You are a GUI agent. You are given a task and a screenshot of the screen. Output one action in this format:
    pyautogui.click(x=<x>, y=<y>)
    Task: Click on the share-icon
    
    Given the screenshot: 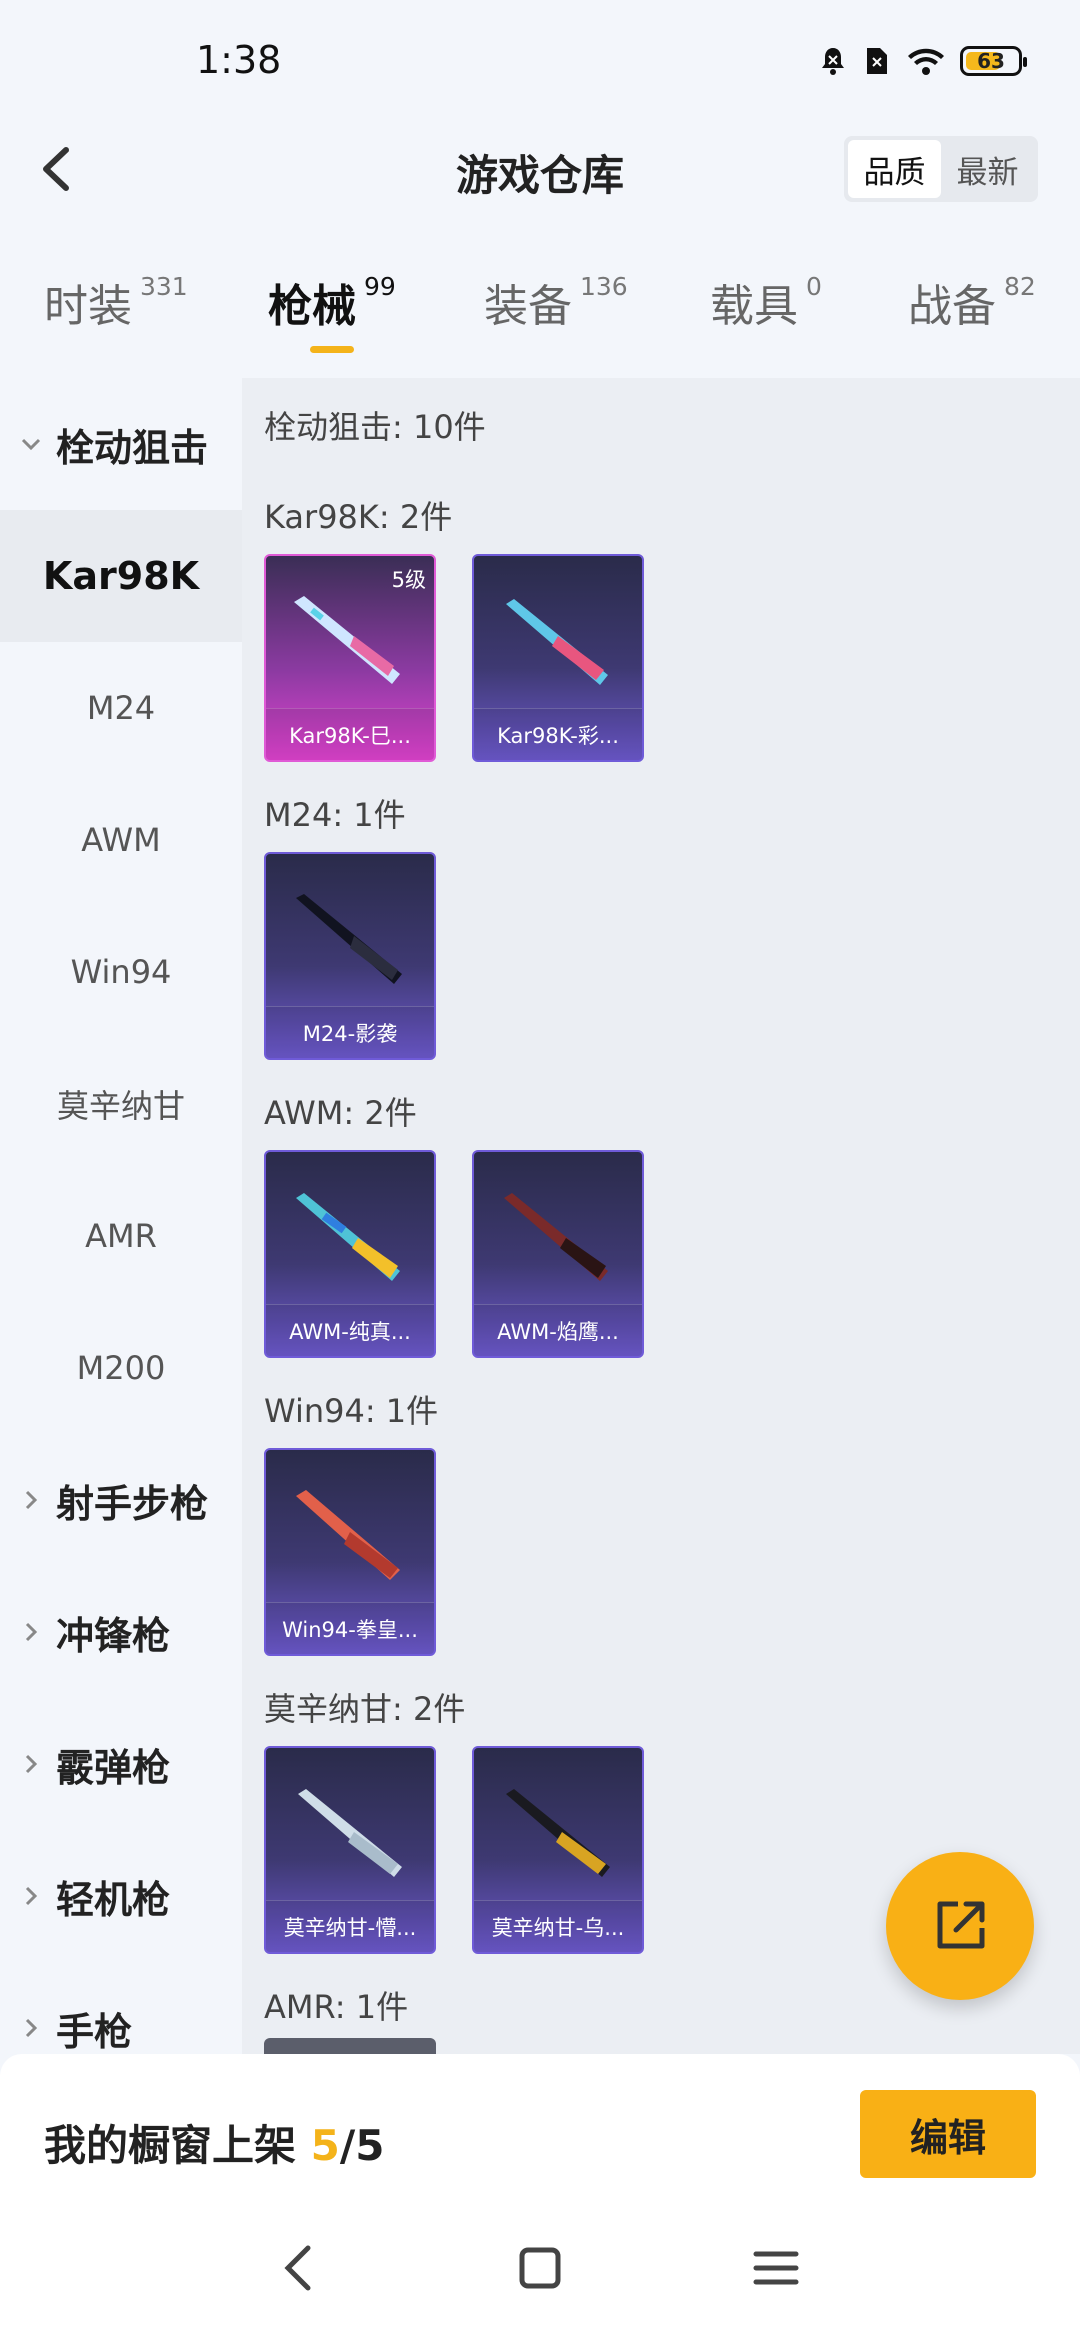 What is the action you would take?
    pyautogui.click(x=961, y=1925)
    